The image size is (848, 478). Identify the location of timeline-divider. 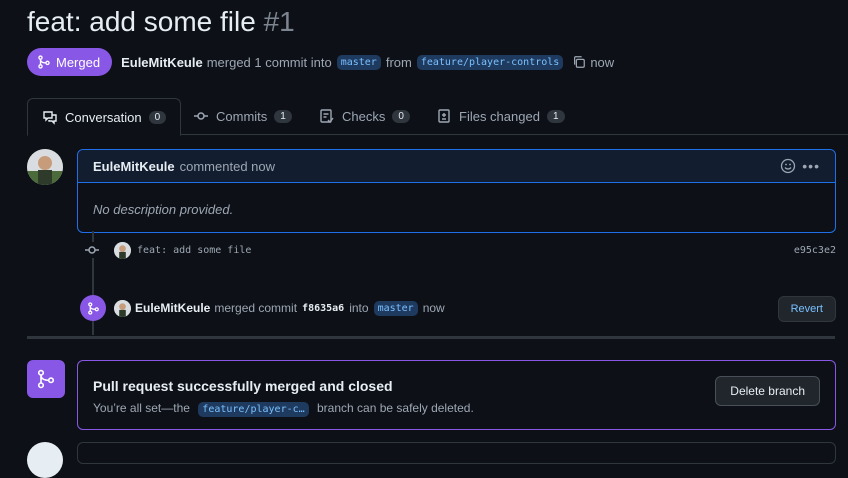
(431, 337).